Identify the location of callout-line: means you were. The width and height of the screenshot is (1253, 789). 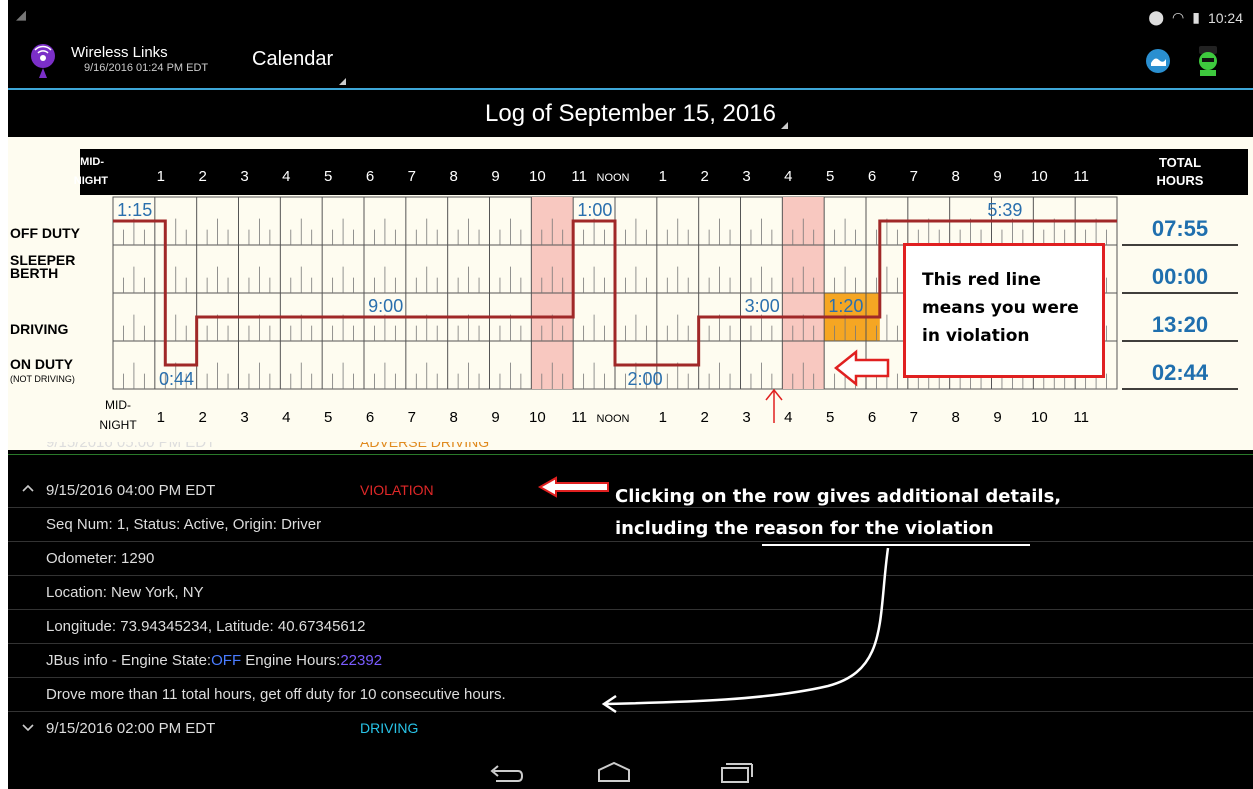
(1000, 308).